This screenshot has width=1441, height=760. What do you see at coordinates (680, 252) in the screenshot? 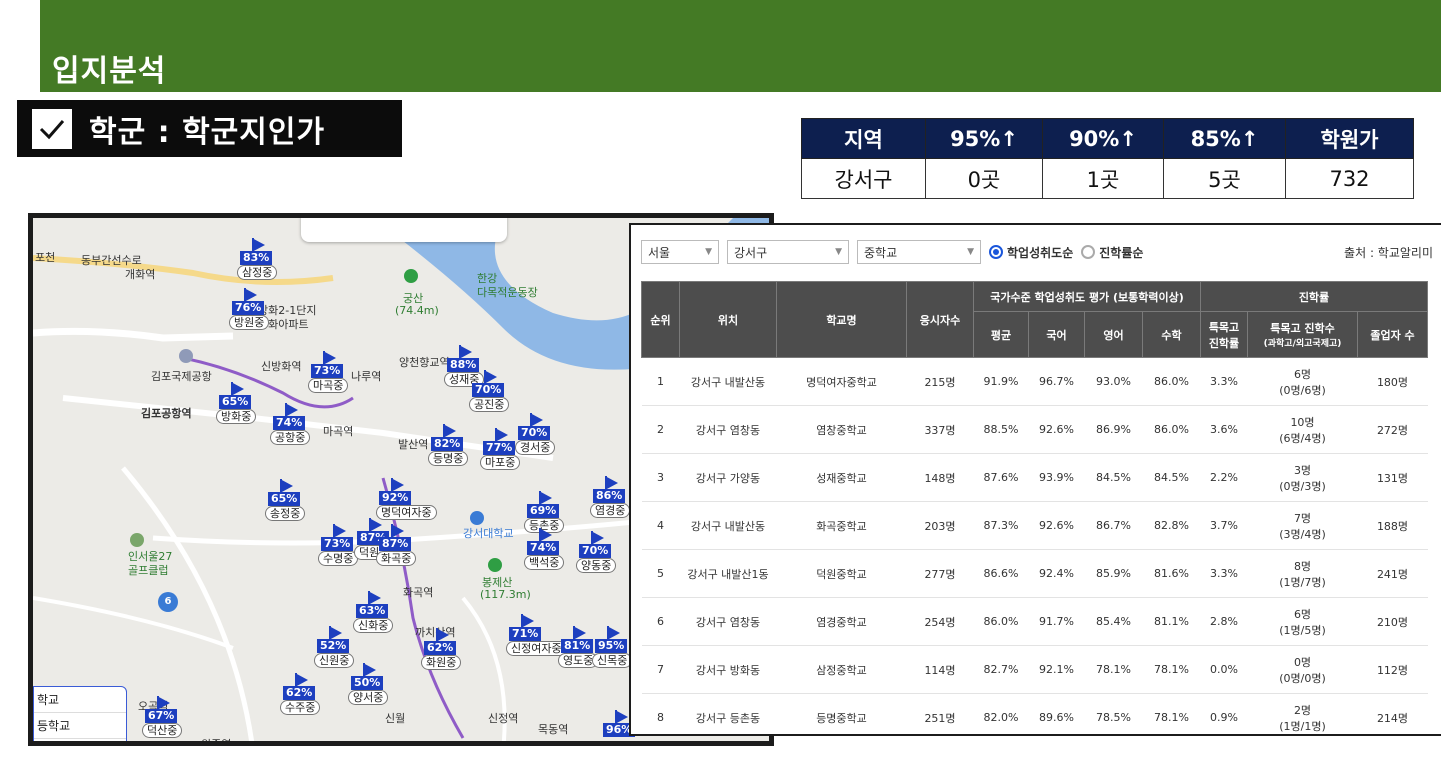
I see `city-select: 서울 ▼` at bounding box center [680, 252].